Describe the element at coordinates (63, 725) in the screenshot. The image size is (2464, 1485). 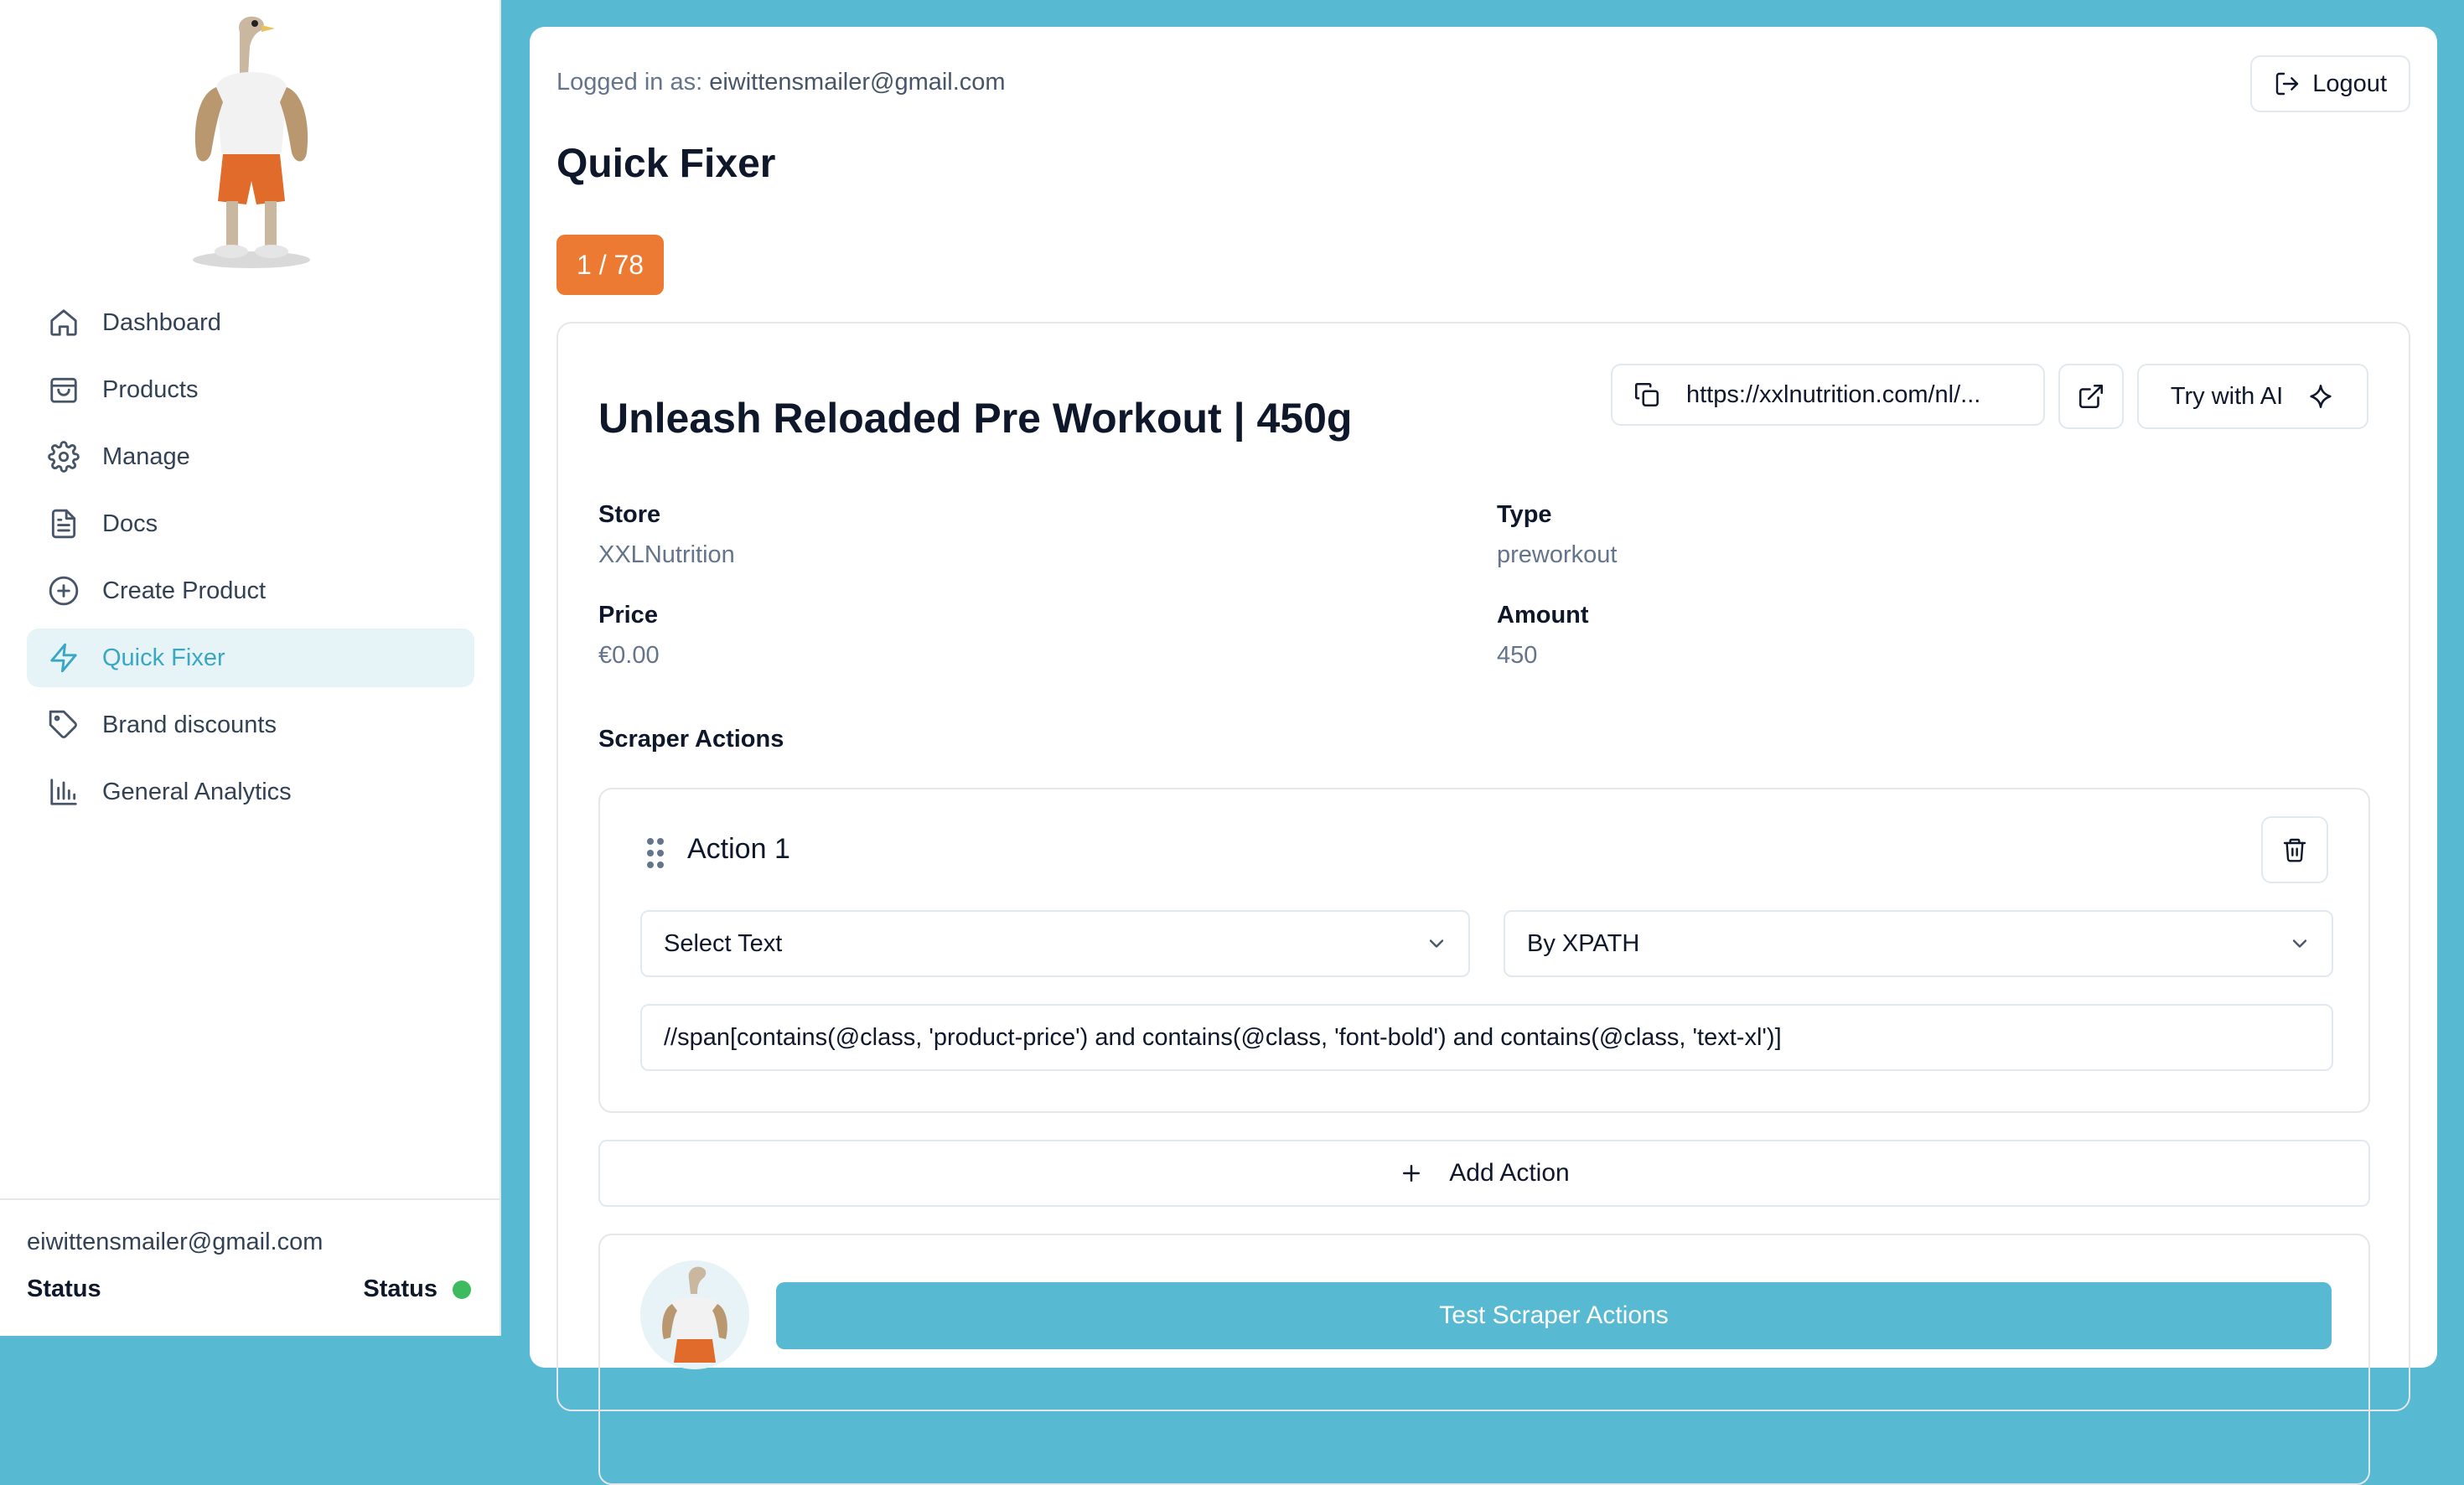
I see `tag-icon` at that location.